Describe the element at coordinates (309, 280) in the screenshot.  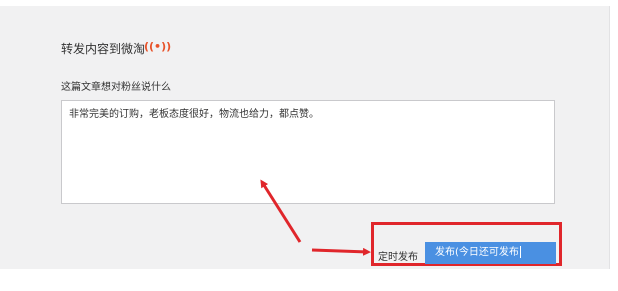
I see `bottom-strip` at that location.